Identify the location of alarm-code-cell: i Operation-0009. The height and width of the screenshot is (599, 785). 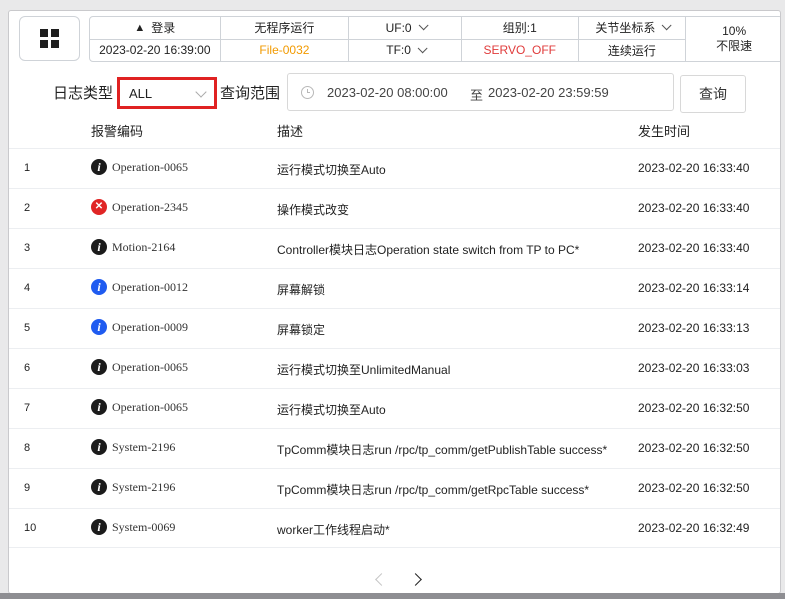
(139, 327).